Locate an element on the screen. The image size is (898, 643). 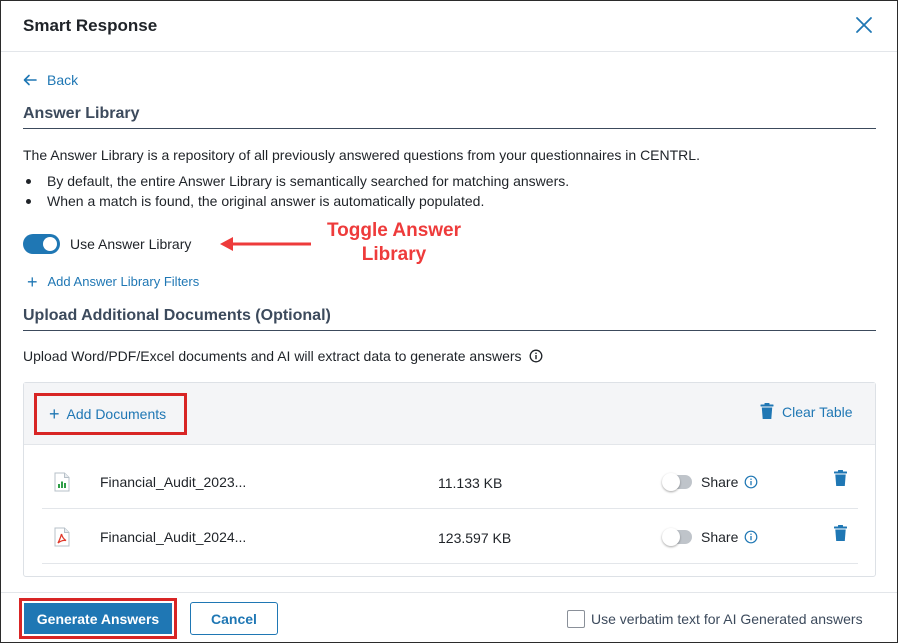
annotation-callout: Toggle Answer Library is located at coordinates (394, 243).